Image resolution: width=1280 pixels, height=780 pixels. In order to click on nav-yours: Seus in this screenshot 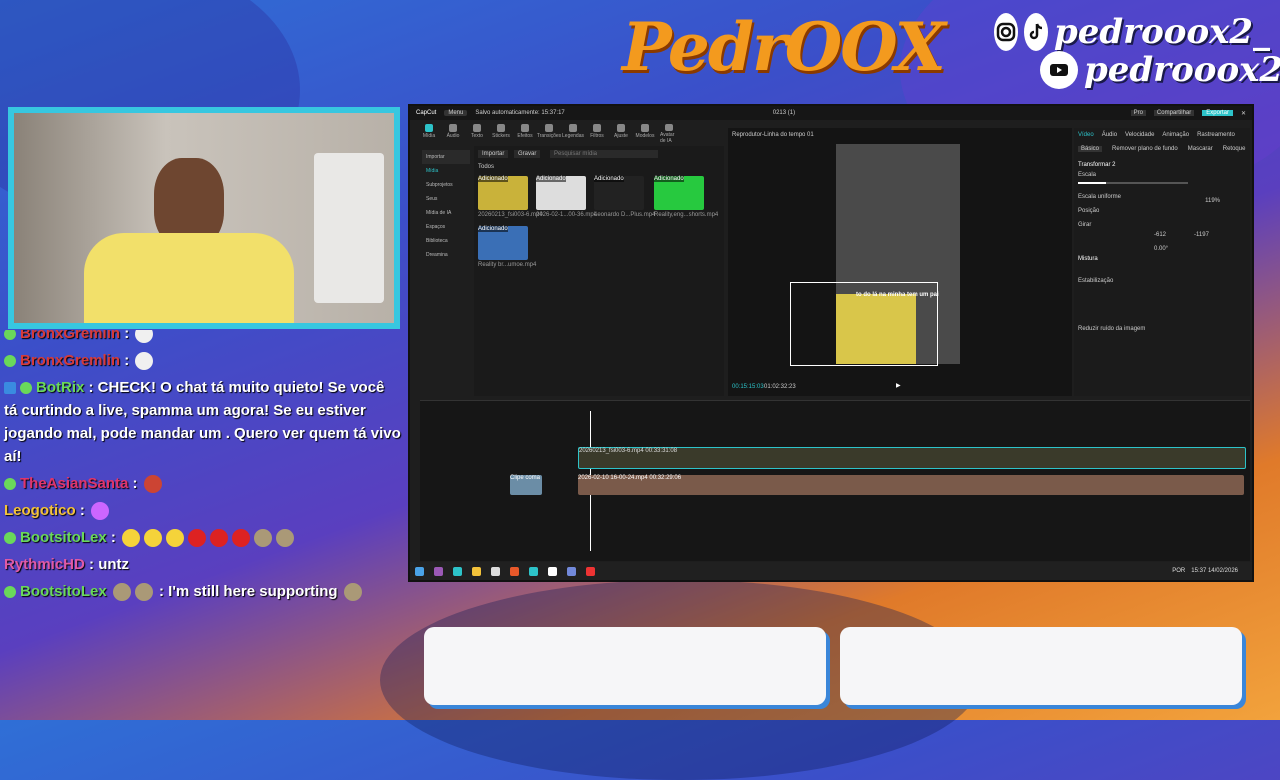, I will do `click(446, 199)`.